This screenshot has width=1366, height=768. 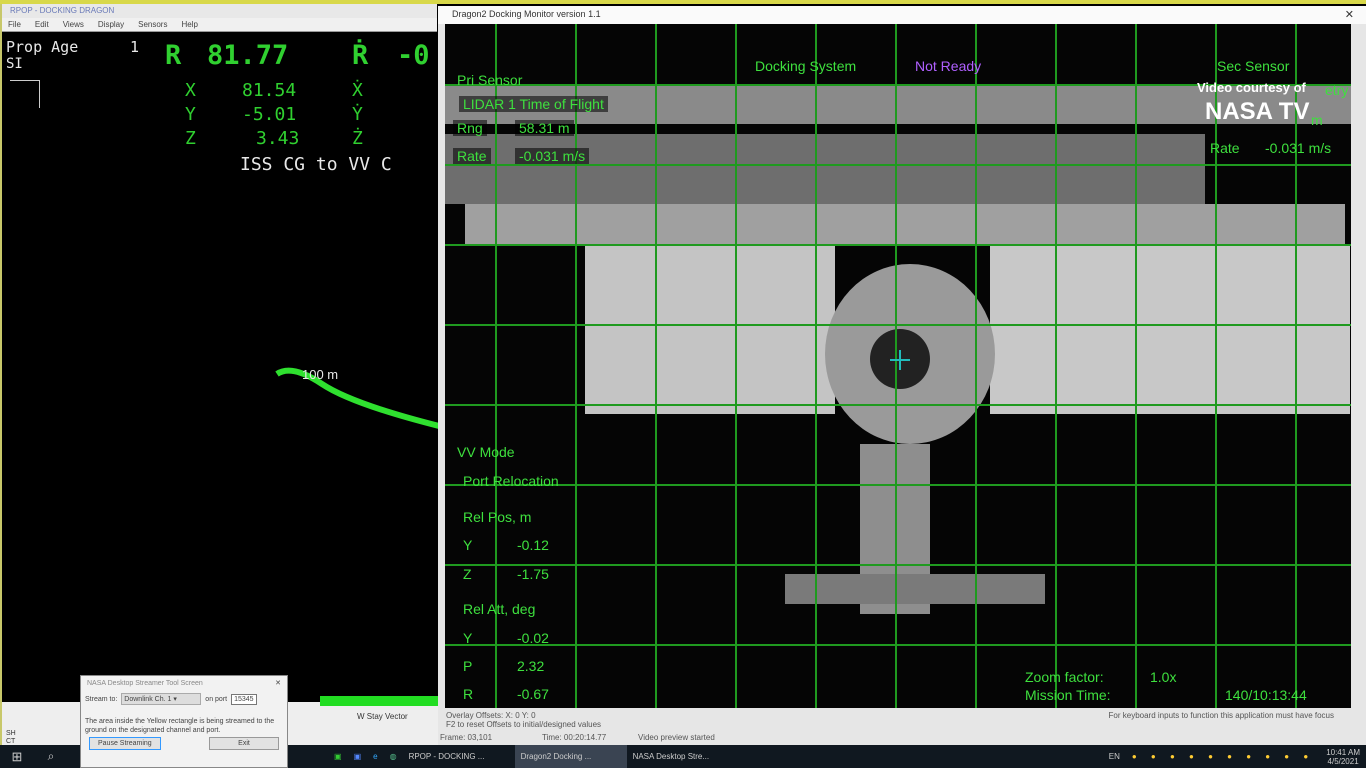 What do you see at coordinates (357, 138) in the screenshot?
I see `z-dot-label: Ż` at bounding box center [357, 138].